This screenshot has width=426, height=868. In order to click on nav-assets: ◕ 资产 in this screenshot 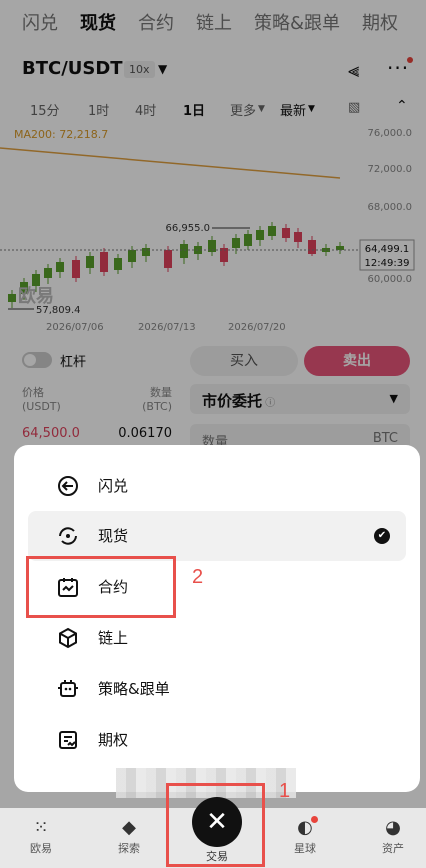, I will do `click(393, 836)`.